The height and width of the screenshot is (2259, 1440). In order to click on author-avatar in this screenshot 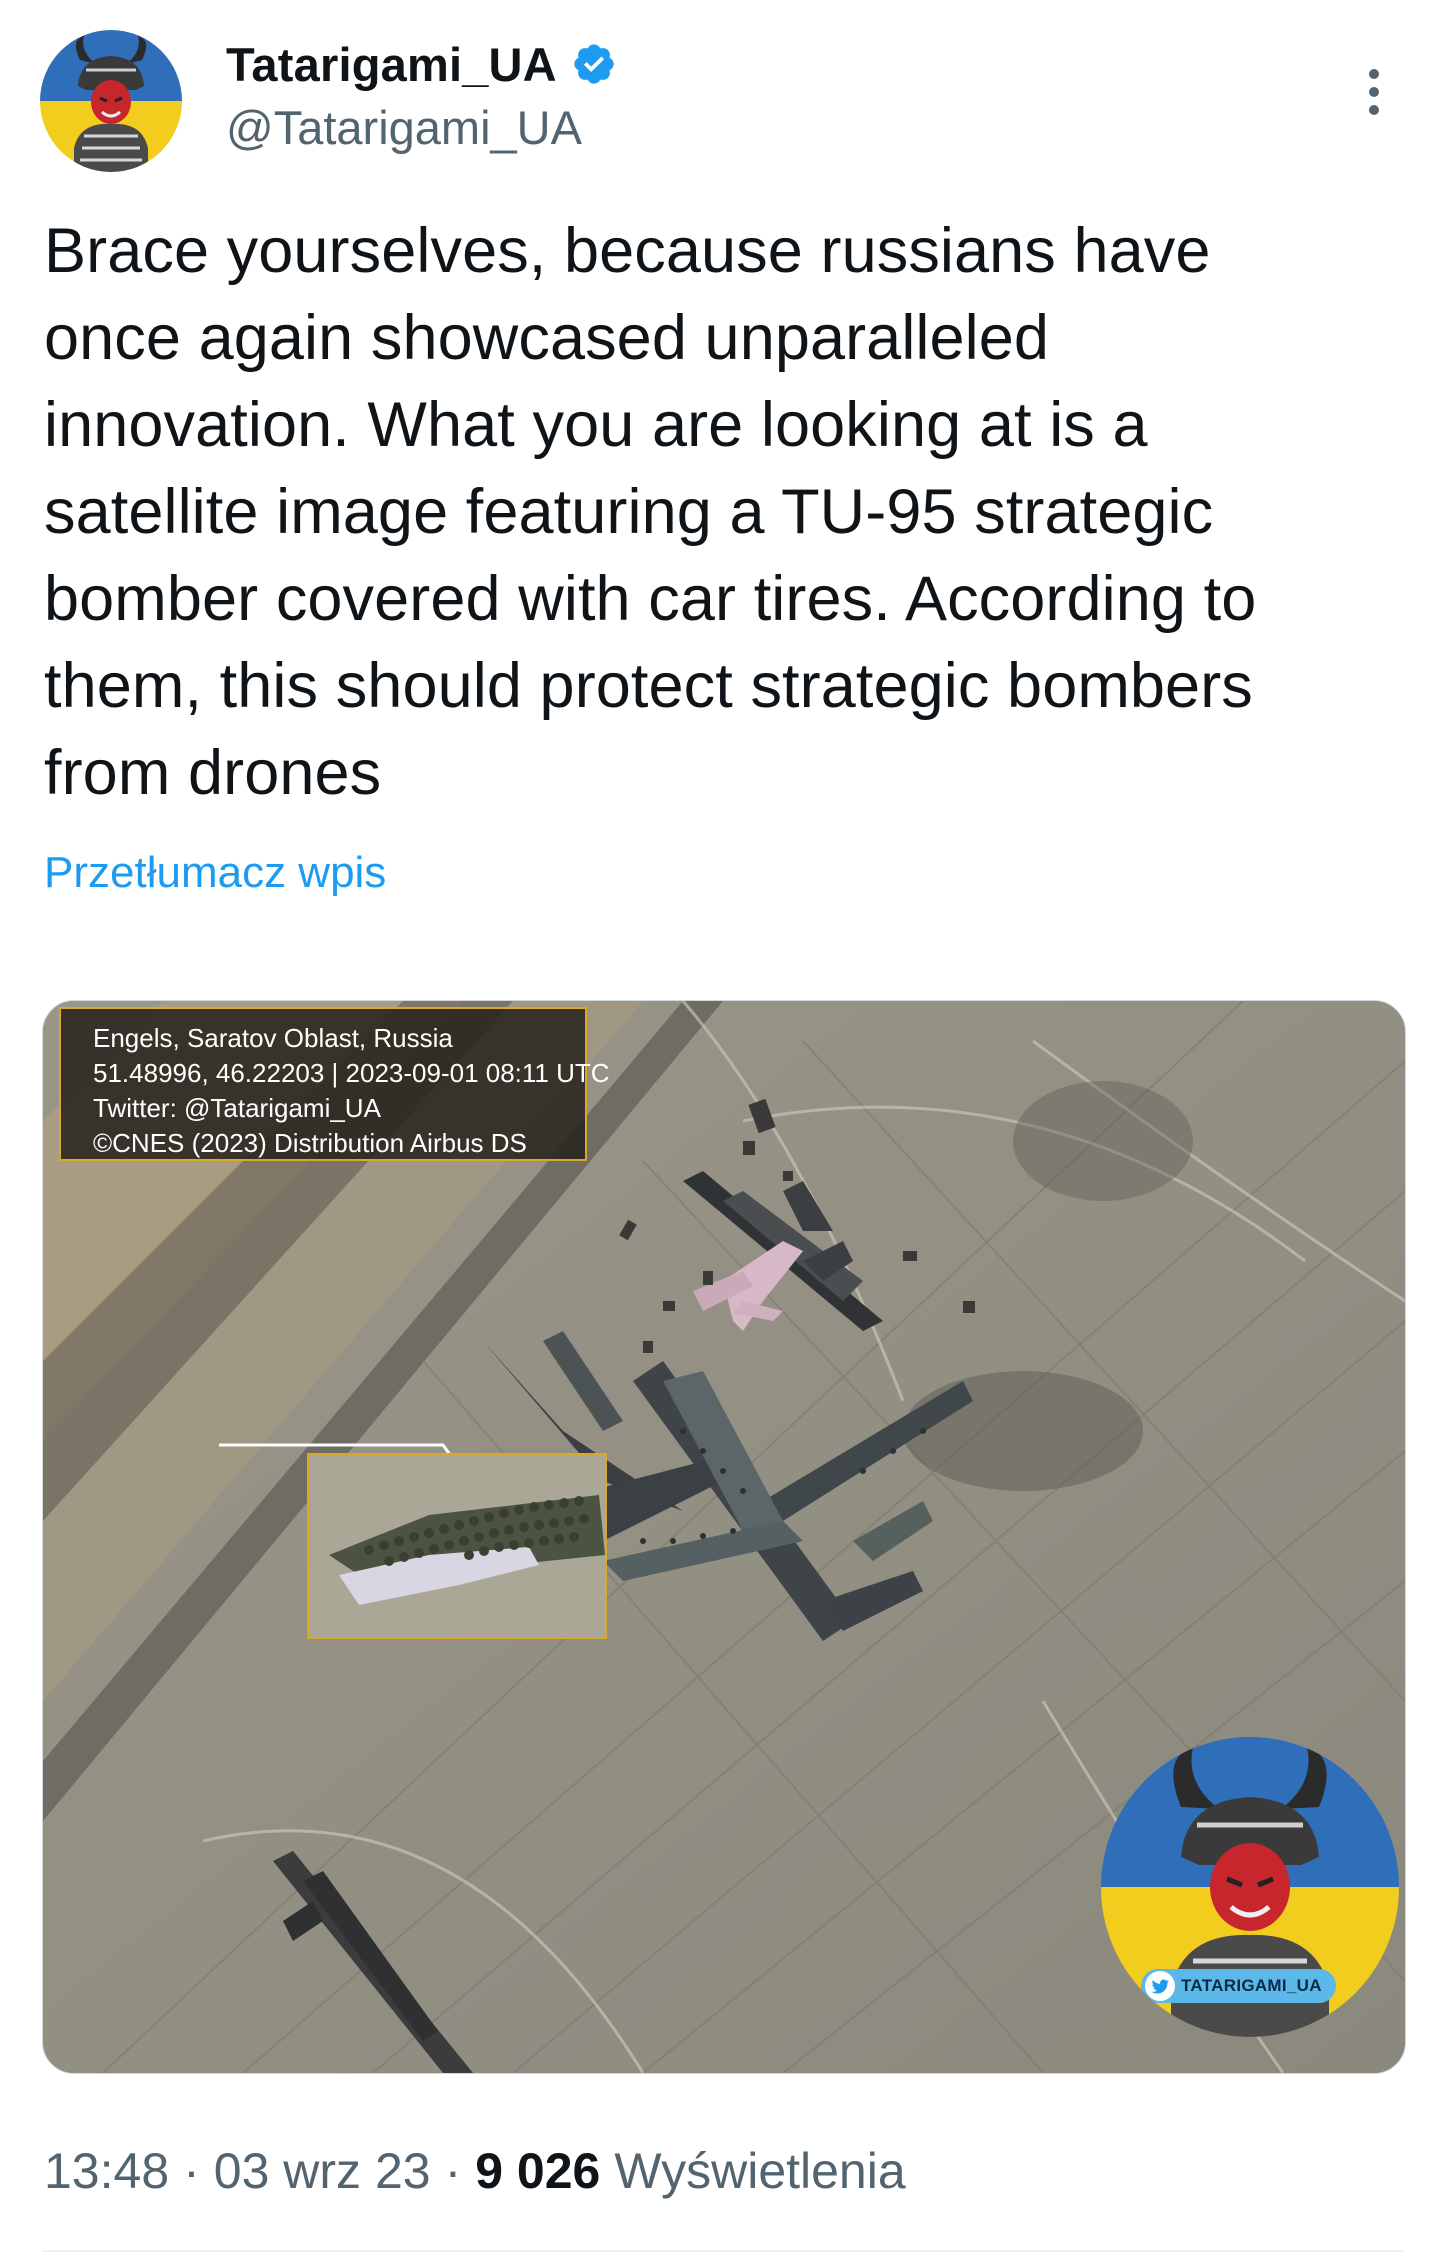, I will do `click(111, 101)`.